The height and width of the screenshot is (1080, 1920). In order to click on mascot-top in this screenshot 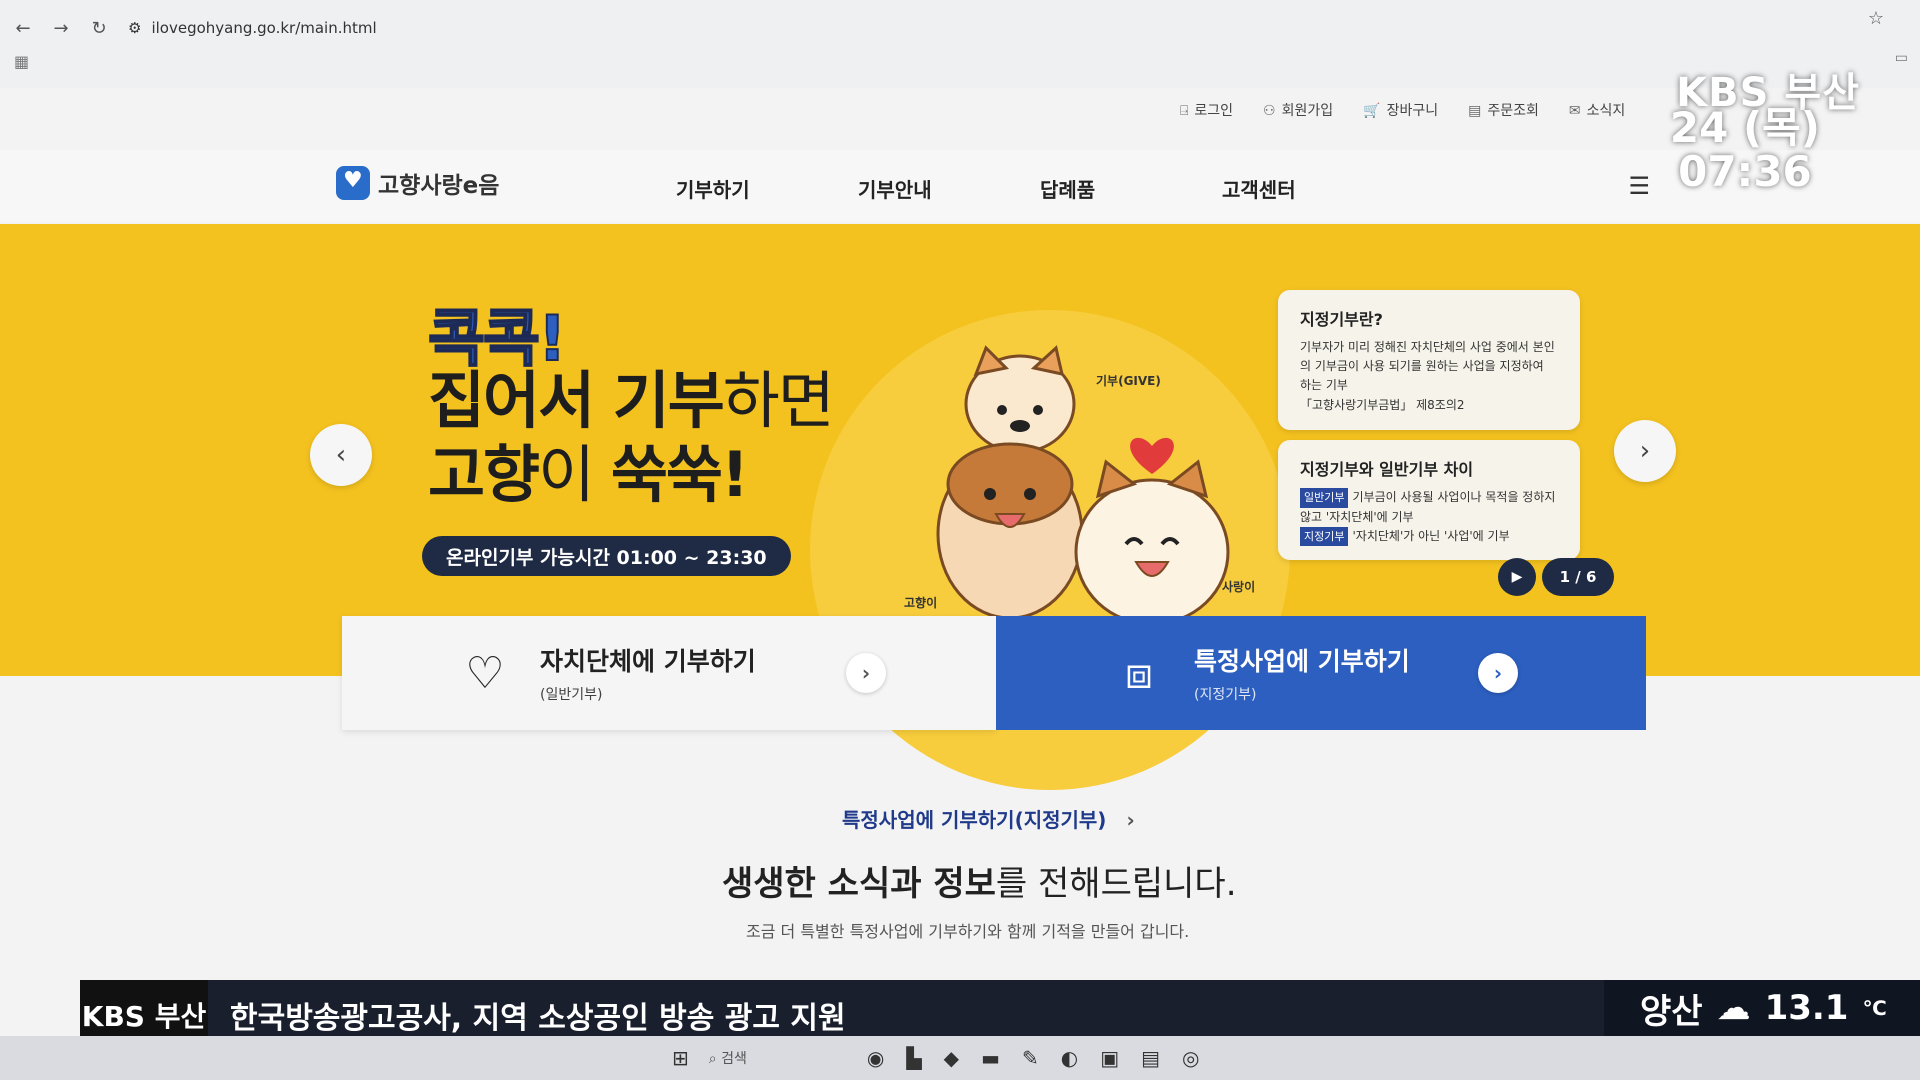, I will do `click(1020, 399)`.